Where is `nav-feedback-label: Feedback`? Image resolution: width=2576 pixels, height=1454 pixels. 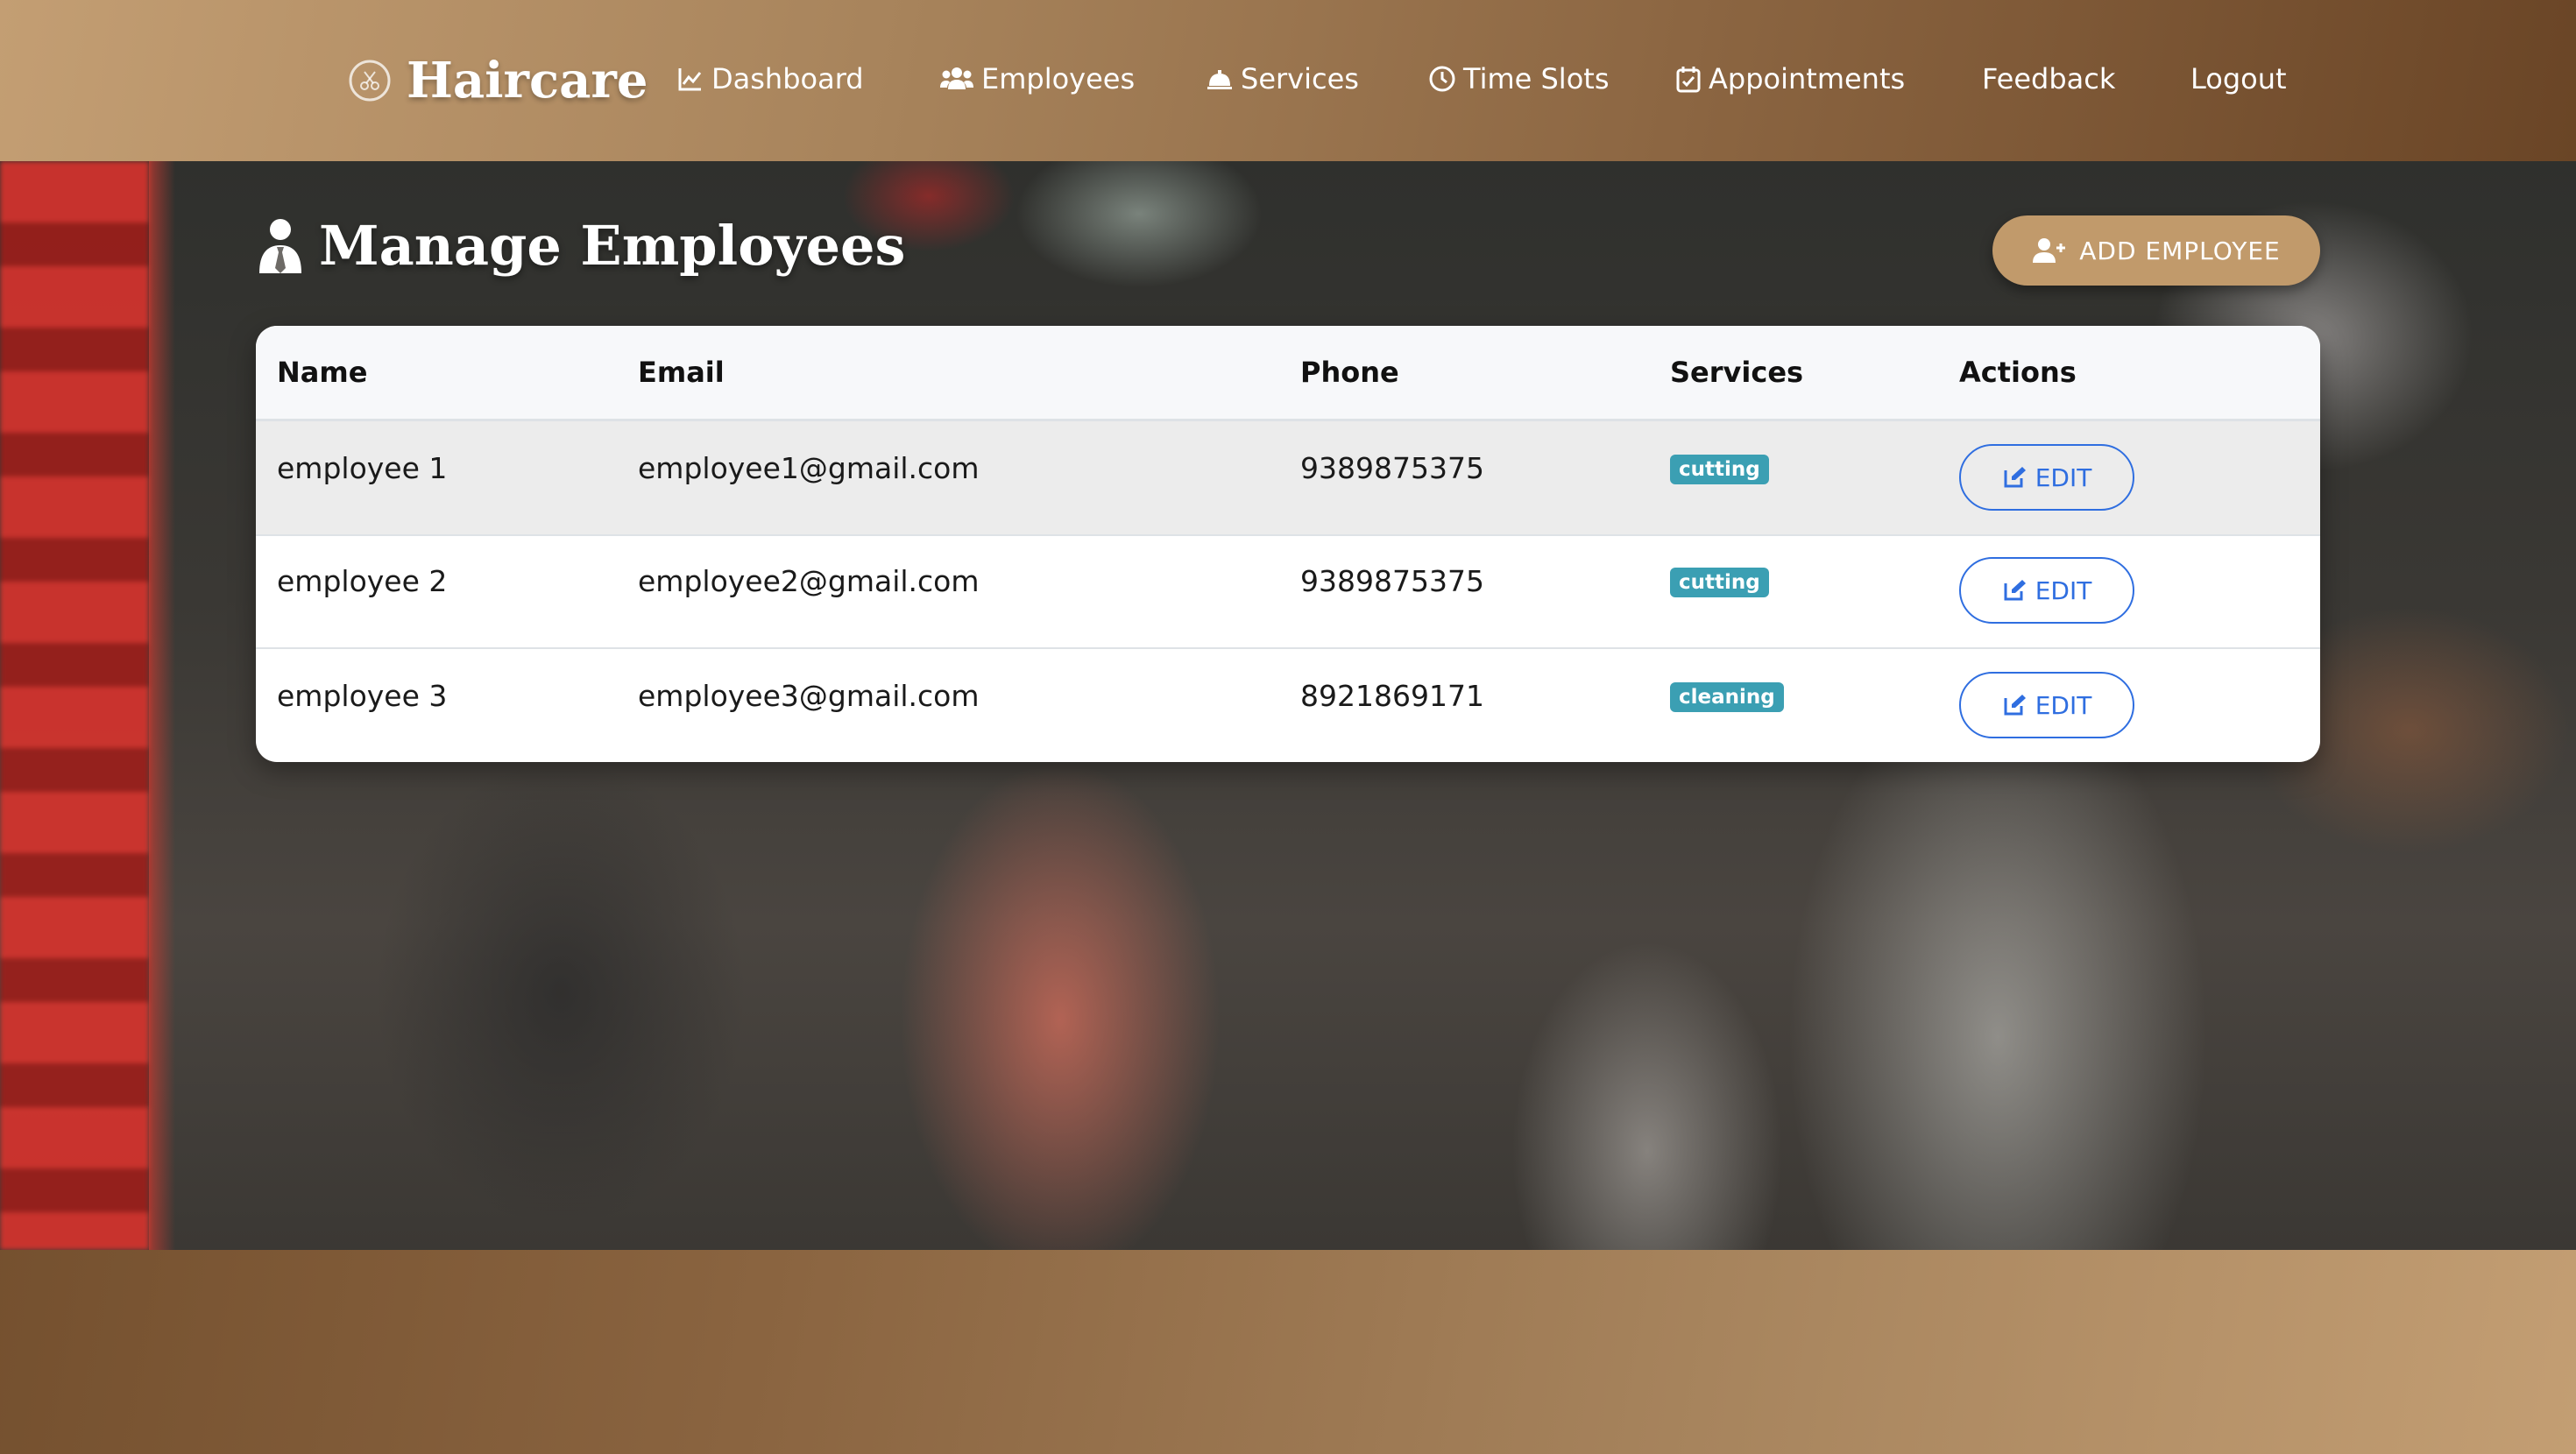
nav-feedback-label: Feedback is located at coordinates (2049, 78).